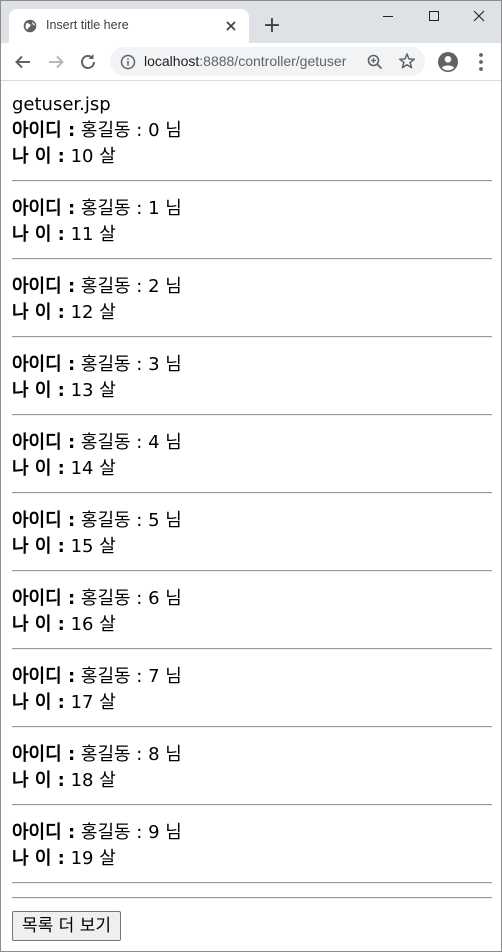 The height and width of the screenshot is (952, 502). What do you see at coordinates (252, 131) in the screenshot?
I see `id-line: 아이디 : 홍길동 : 0 님` at bounding box center [252, 131].